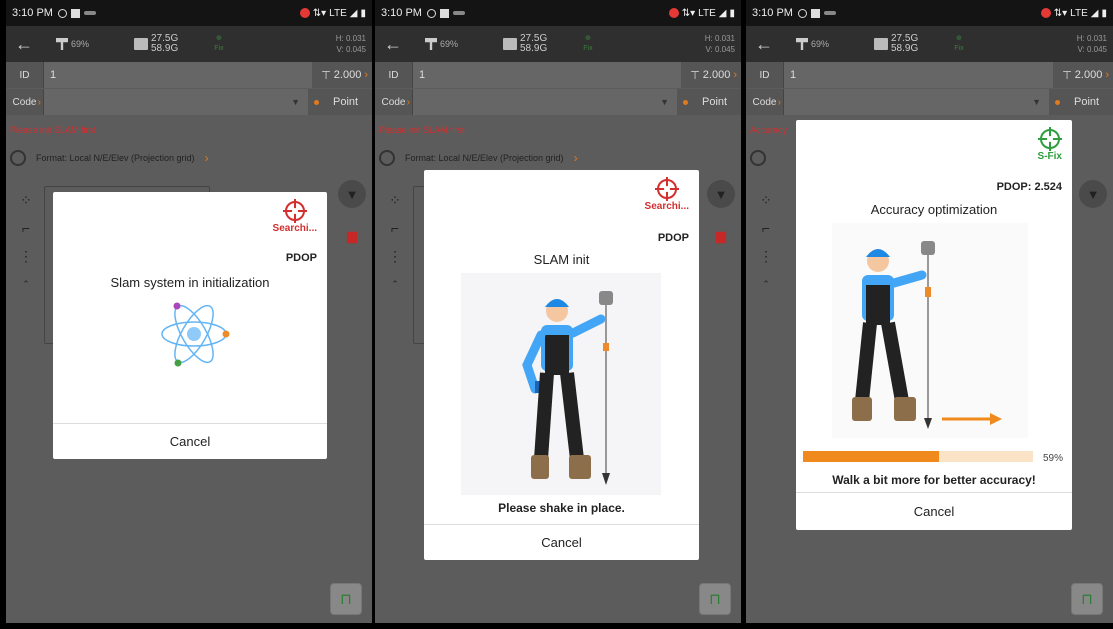 This screenshot has height=629, width=1113. Describe the element at coordinates (1094, 13) in the screenshot. I see `signal-bars-icon: ◢` at that location.